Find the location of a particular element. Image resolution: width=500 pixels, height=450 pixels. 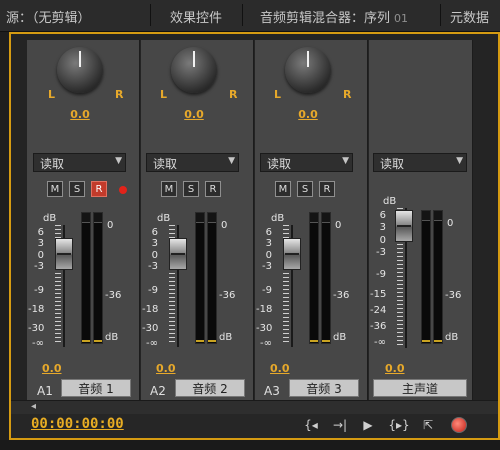

tab-source-label: 源：（无剪辑） is located at coordinates (48, 18).